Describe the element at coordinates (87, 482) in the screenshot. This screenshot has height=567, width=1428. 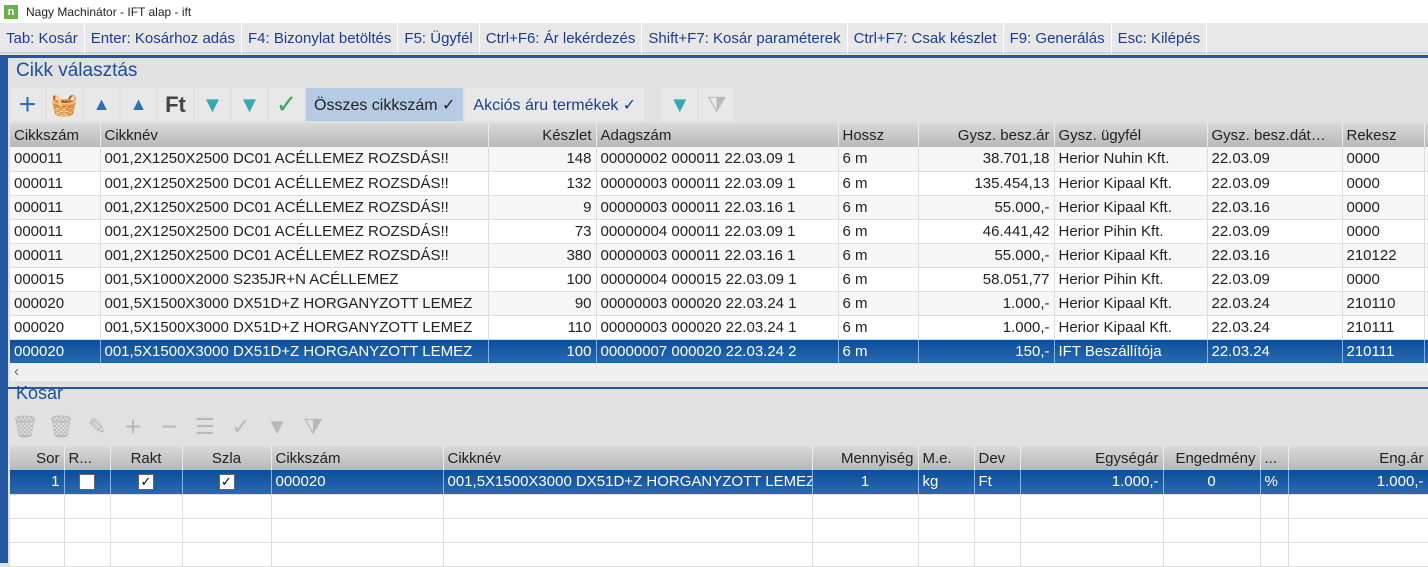
I see `r-checkbox` at that location.